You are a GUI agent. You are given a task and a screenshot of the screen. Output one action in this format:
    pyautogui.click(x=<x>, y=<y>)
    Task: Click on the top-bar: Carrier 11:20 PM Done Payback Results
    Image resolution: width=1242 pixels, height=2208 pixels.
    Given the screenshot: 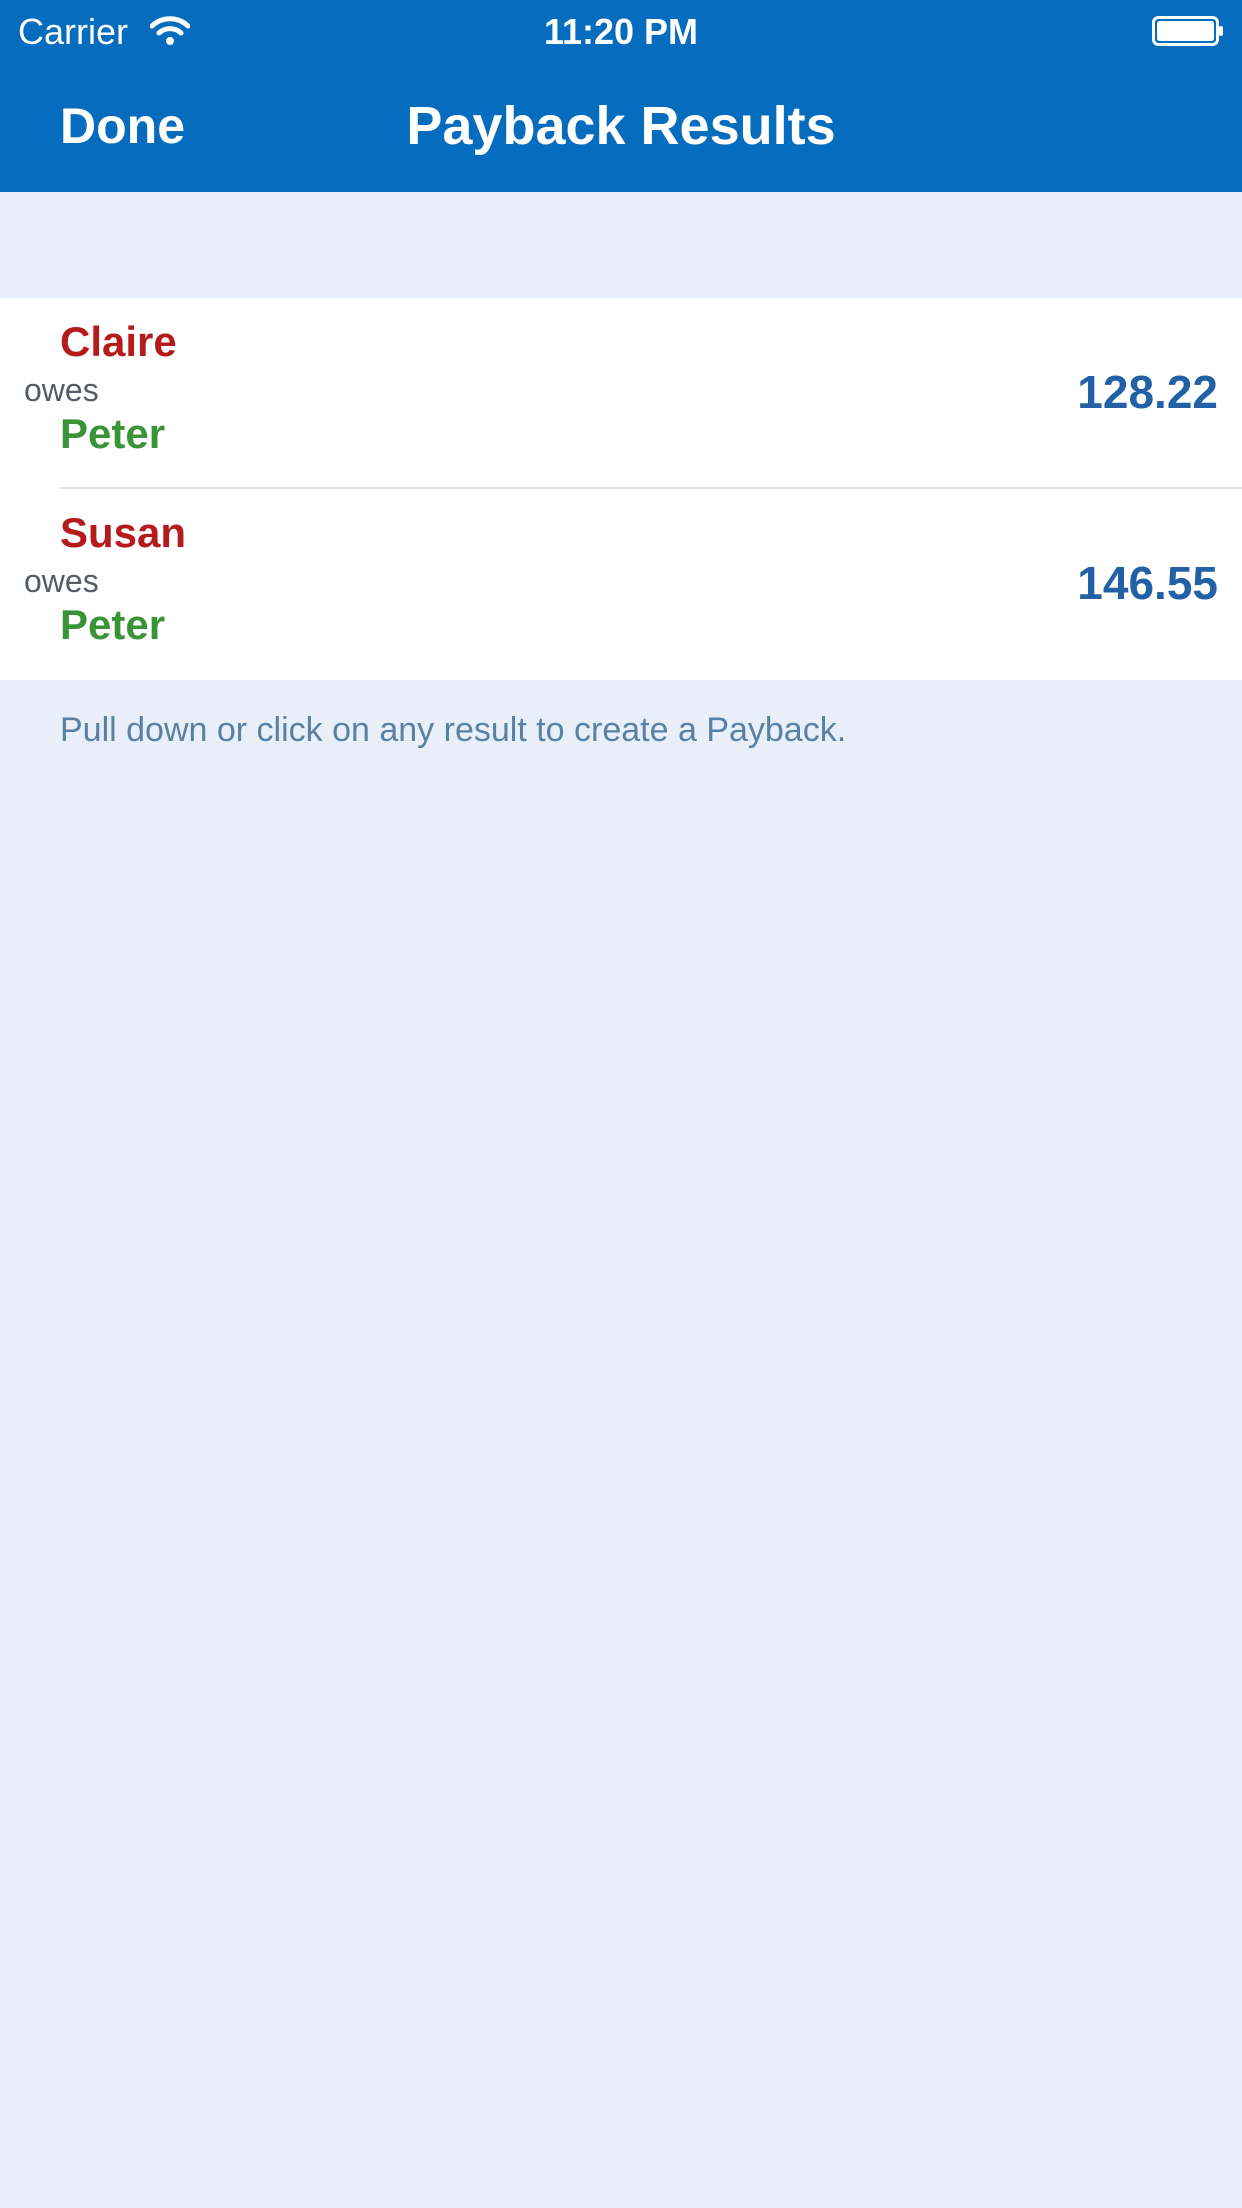 What is the action you would take?
    pyautogui.click(x=621, y=96)
    